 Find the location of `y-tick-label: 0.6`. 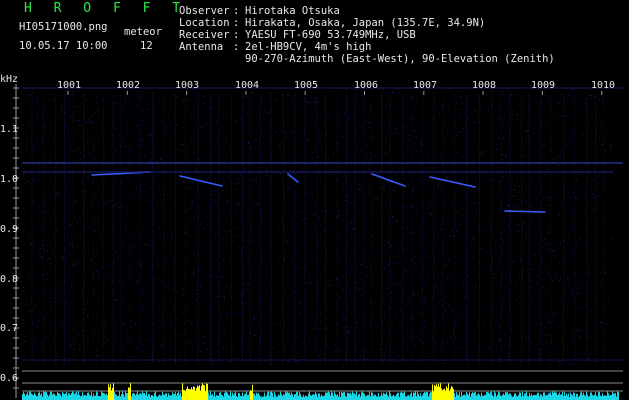

y-tick-label: 0.6 is located at coordinates (9, 378).